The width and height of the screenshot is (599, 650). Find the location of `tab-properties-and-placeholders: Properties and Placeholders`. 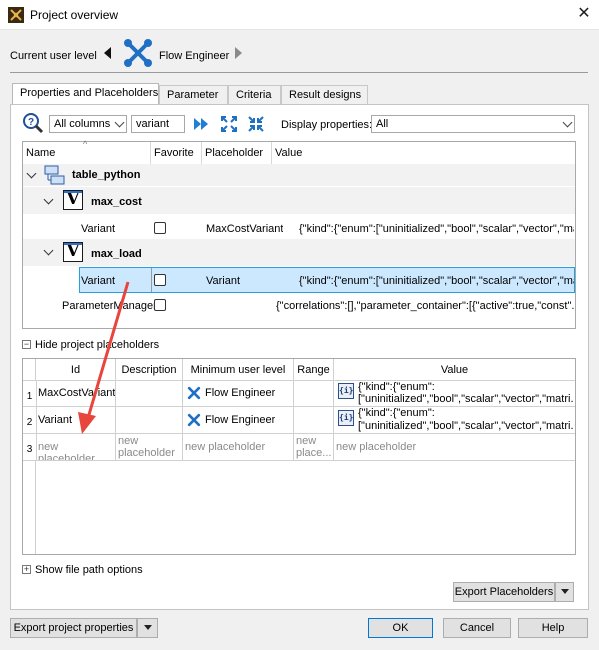

tab-properties-and-placeholders: Properties and Placeholders is located at coordinates (85, 94).